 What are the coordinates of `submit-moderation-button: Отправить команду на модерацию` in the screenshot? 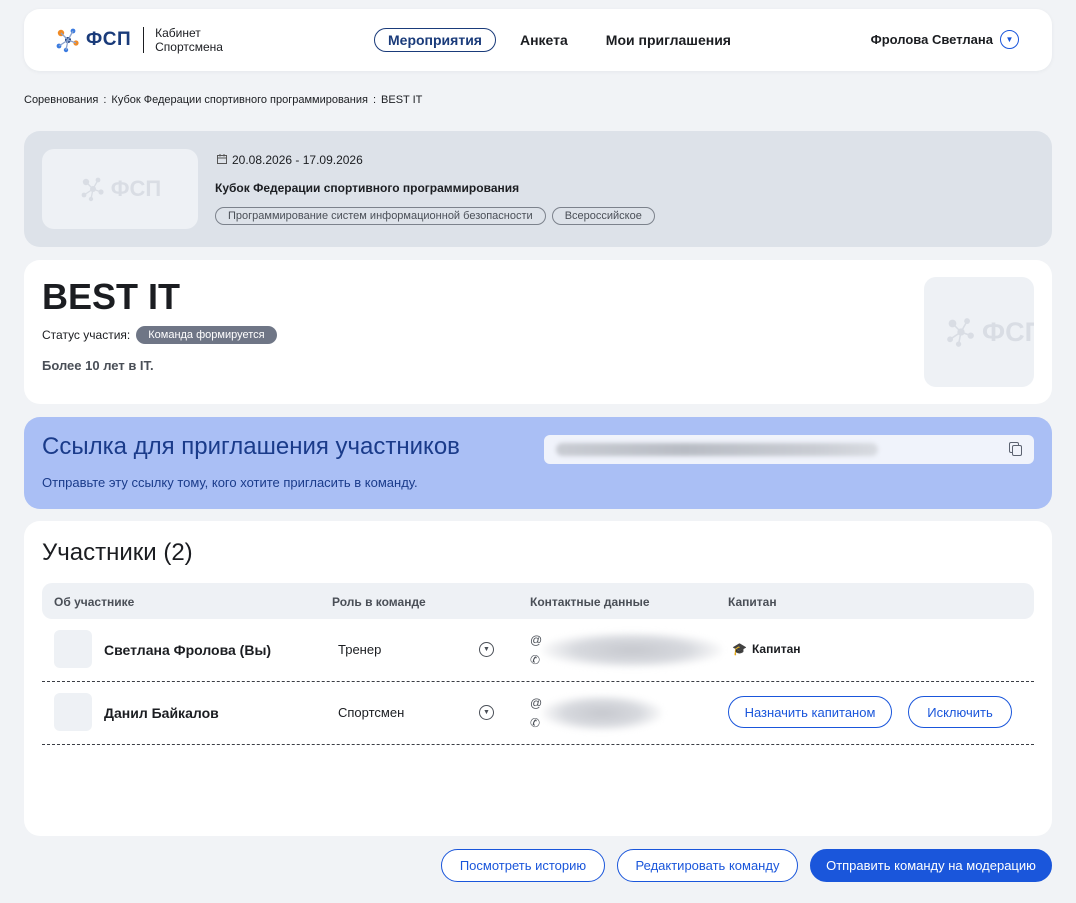 It's located at (931, 865).